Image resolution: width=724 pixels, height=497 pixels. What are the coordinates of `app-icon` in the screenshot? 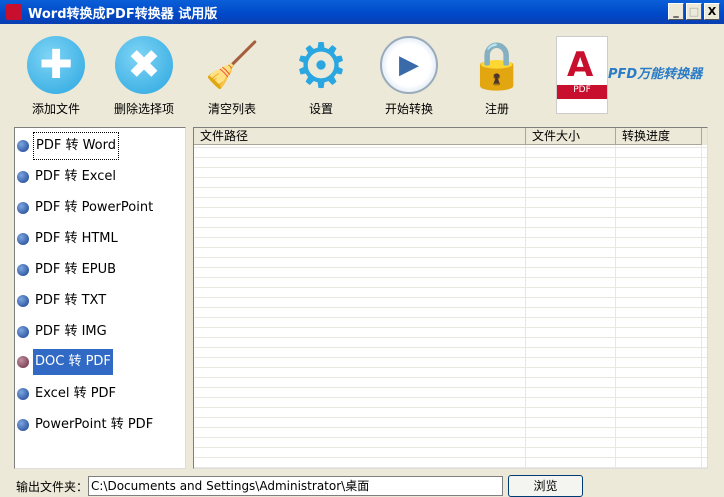 It's located at (14, 12).